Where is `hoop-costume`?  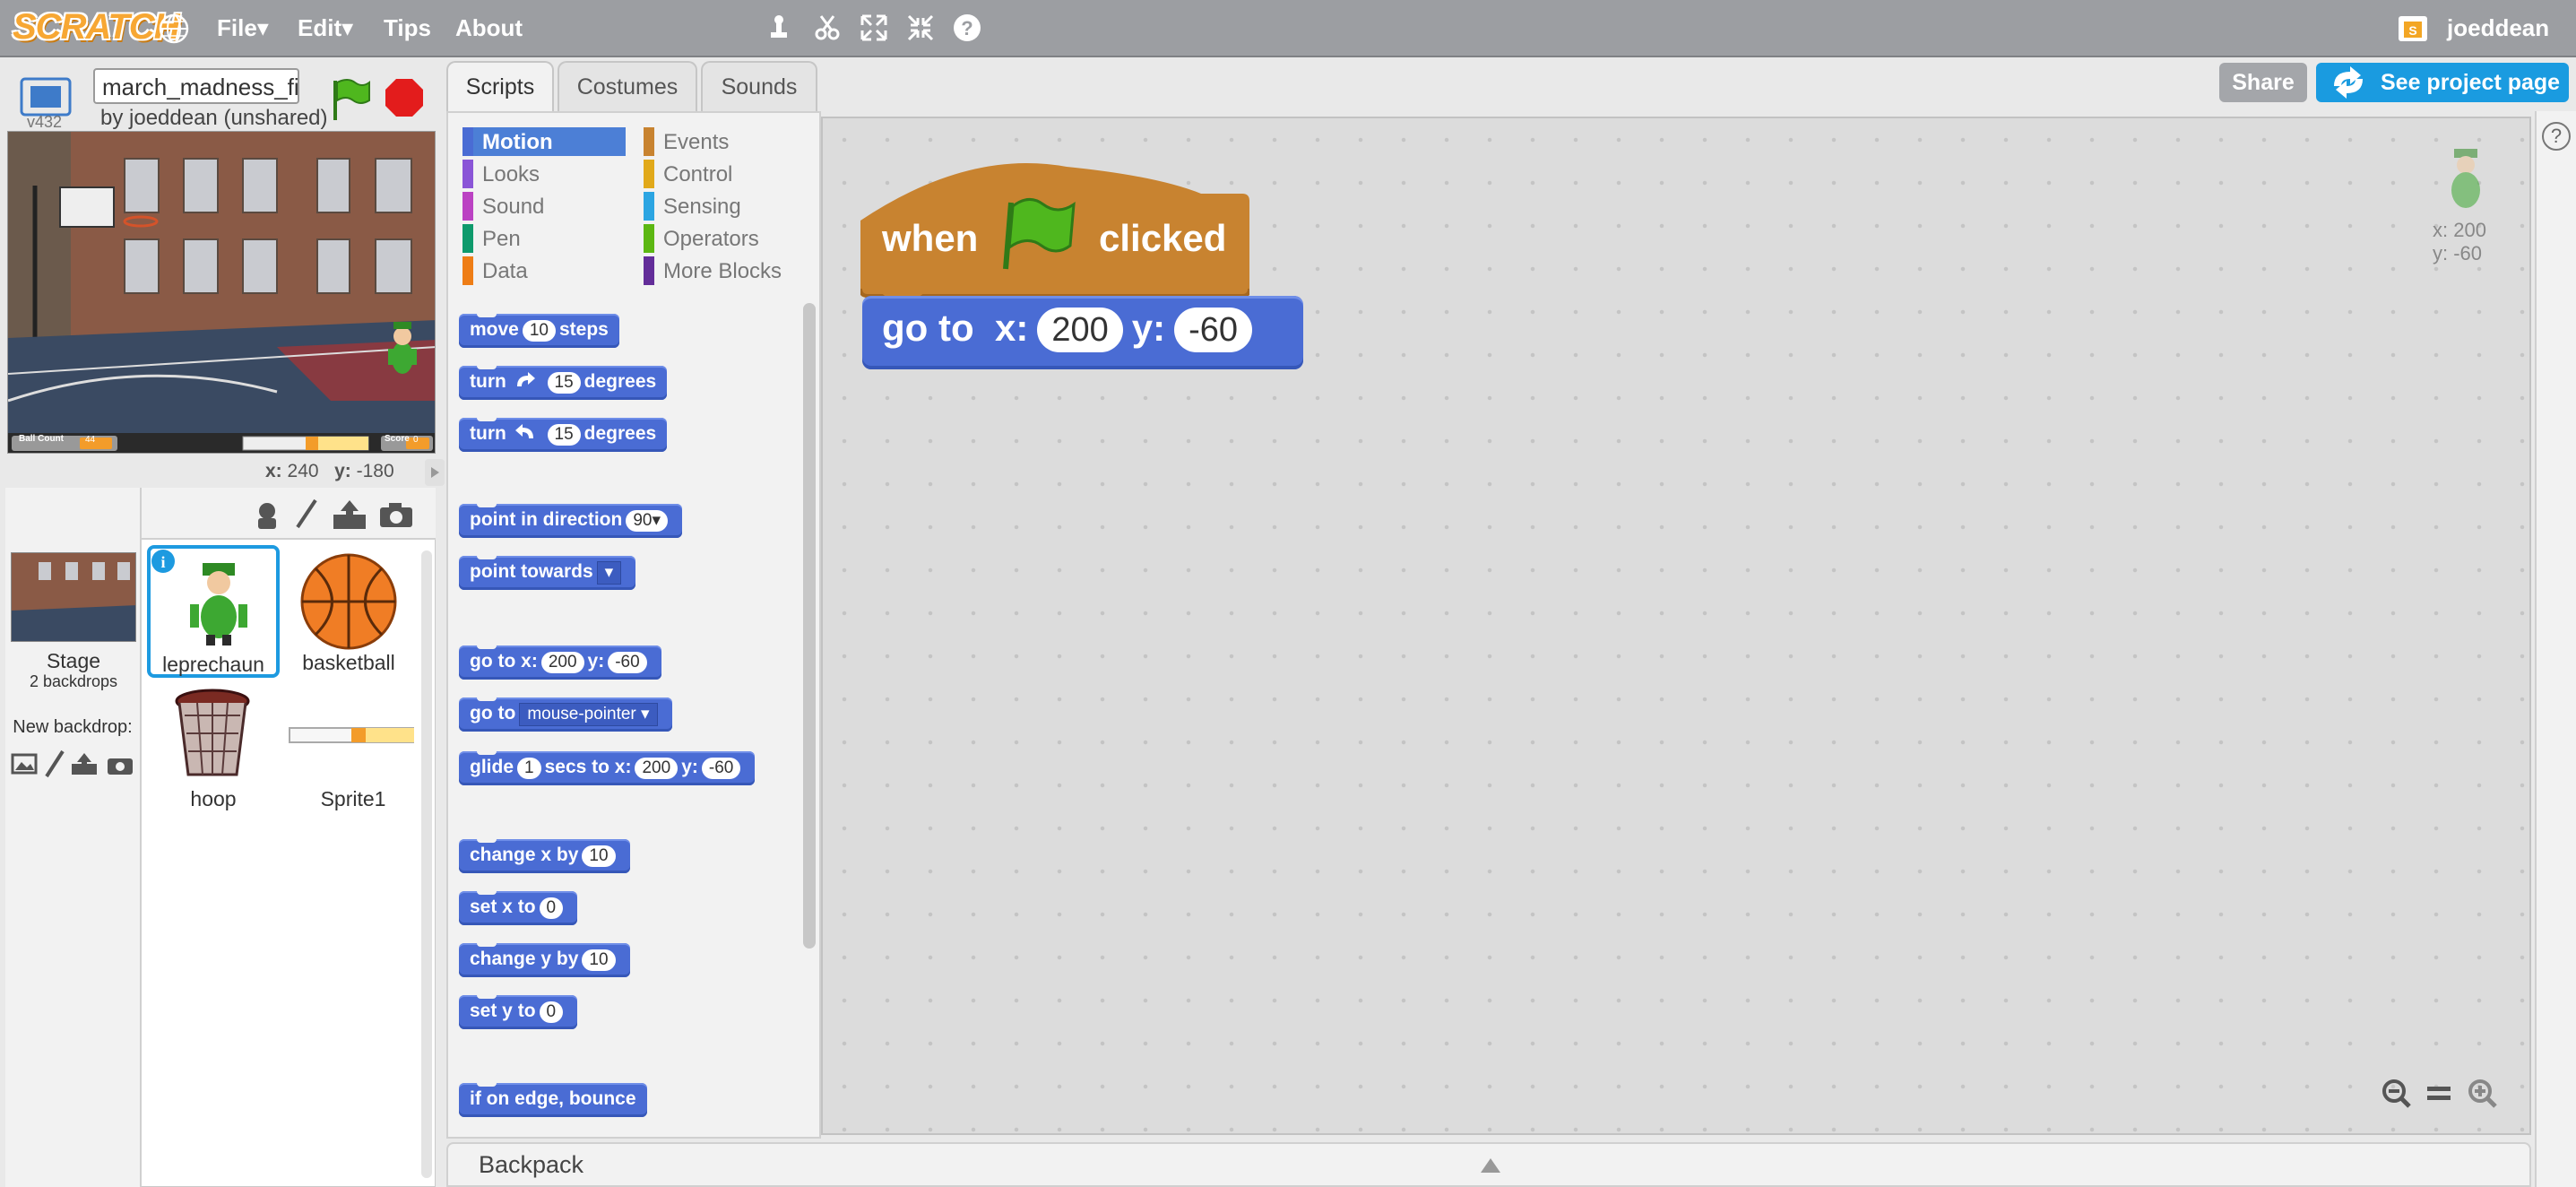 hoop-costume is located at coordinates (212, 732).